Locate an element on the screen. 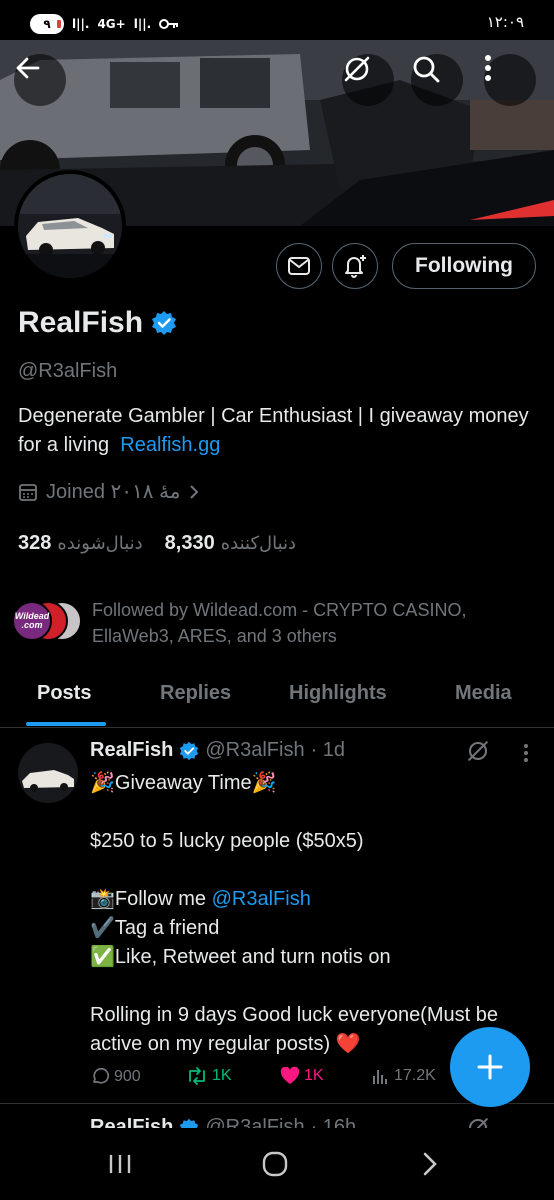 The width and height of the screenshot is (554, 1200). post-header: RealFish @R3alFish · 1d is located at coordinates (217, 750).